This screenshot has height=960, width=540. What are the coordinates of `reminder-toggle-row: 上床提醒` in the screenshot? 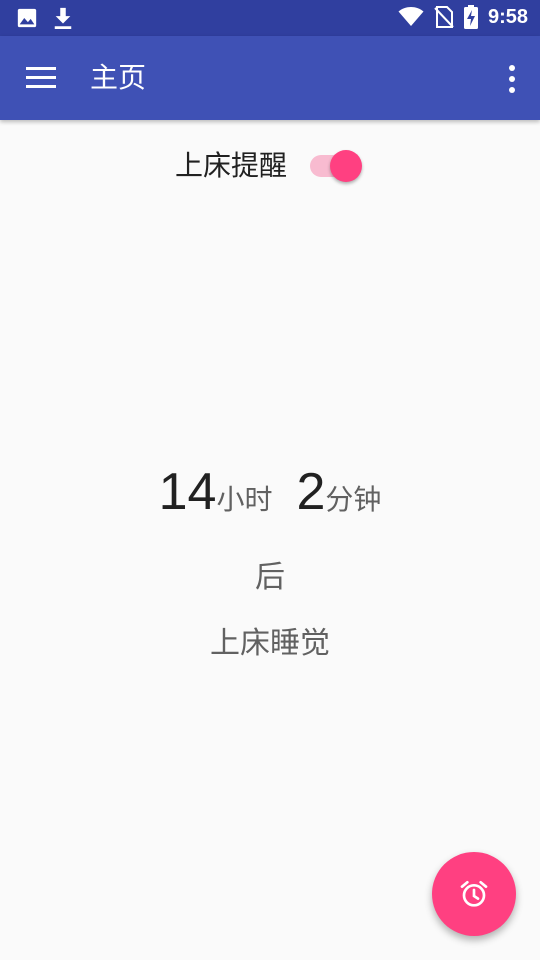 It's located at (270, 165).